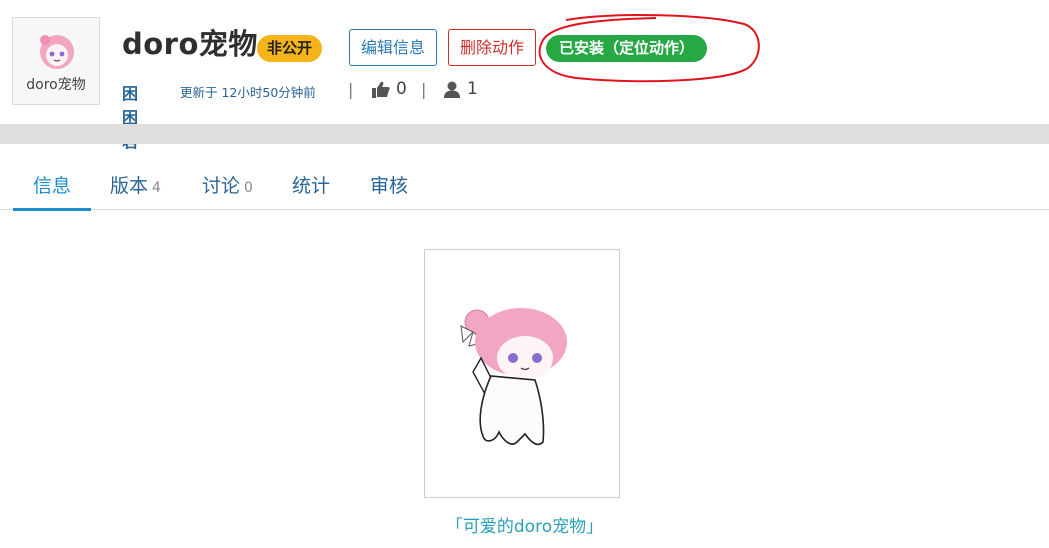 Image resolution: width=1049 pixels, height=548 pixels. I want to click on users-count: 1, so click(472, 89).